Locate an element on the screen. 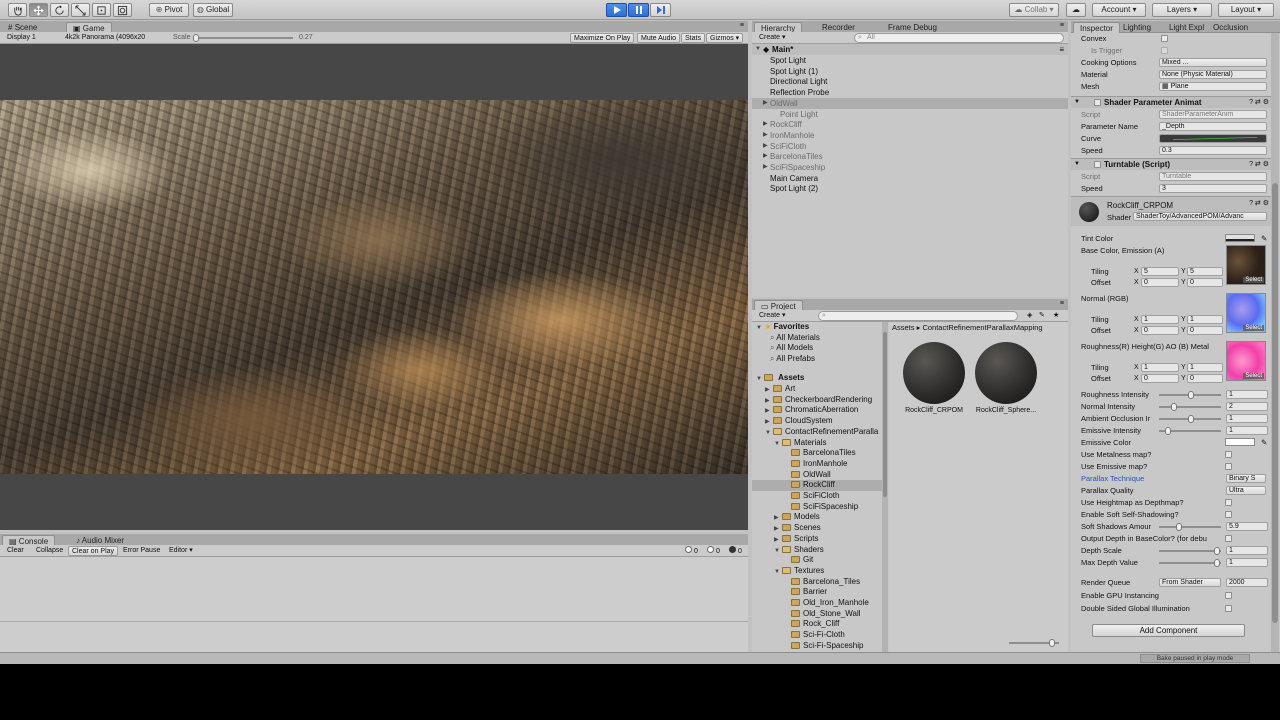 The height and width of the screenshot is (720, 1280). hierarchy-item: ▶ BarcelonaTiles is located at coordinates (910, 156).